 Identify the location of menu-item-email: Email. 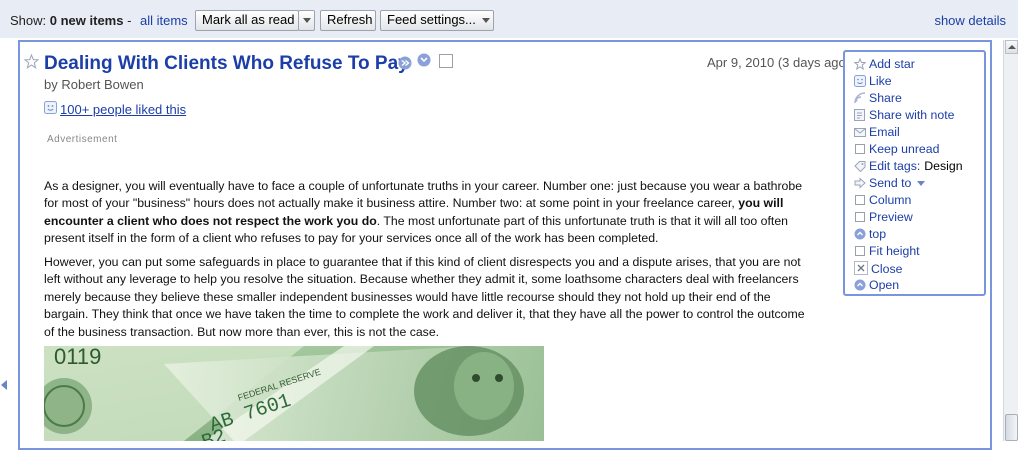
(877, 133).